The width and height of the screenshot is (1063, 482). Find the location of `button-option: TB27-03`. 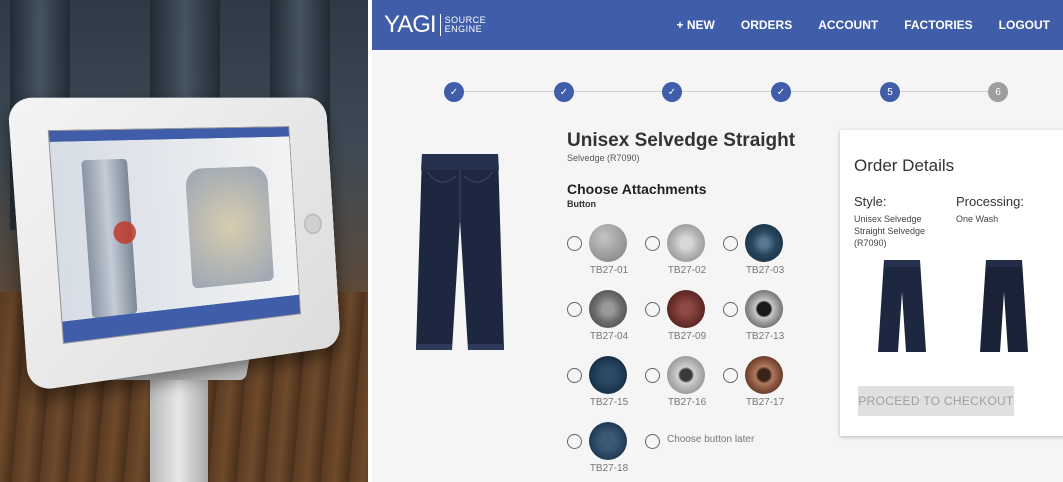

button-option: TB27-03 is located at coordinates (762, 252).